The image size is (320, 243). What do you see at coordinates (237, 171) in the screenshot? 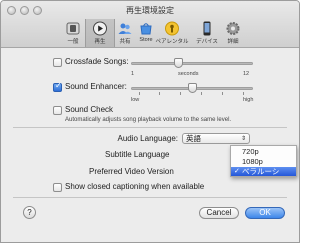
I see `checkmark-icon: ✓` at bounding box center [237, 171].